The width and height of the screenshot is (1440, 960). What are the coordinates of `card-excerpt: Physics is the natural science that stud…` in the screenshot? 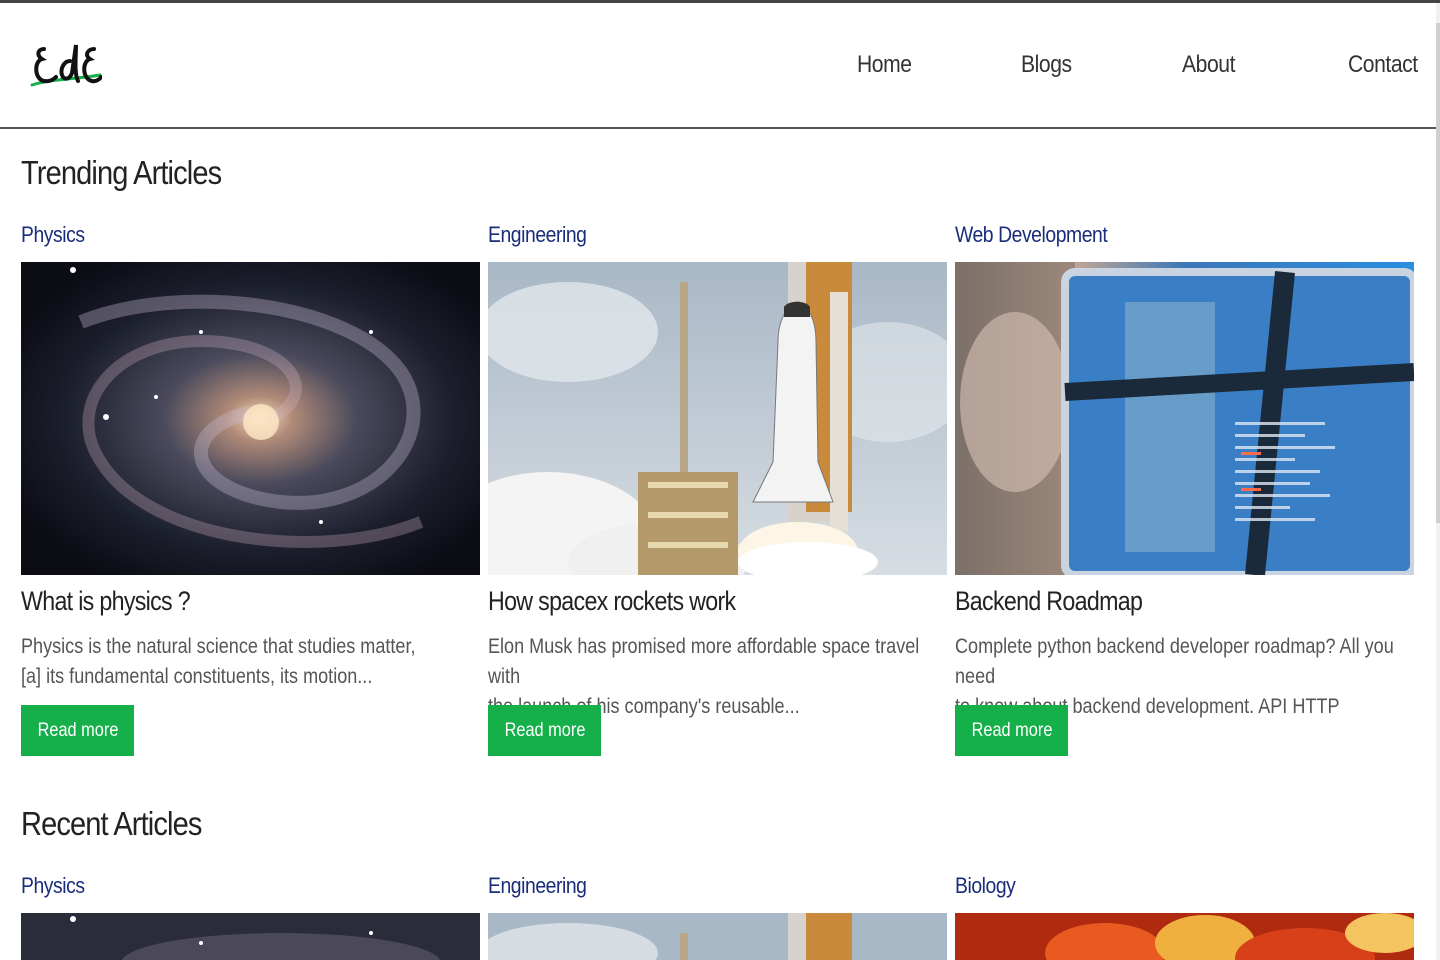 It's located at (244, 662).